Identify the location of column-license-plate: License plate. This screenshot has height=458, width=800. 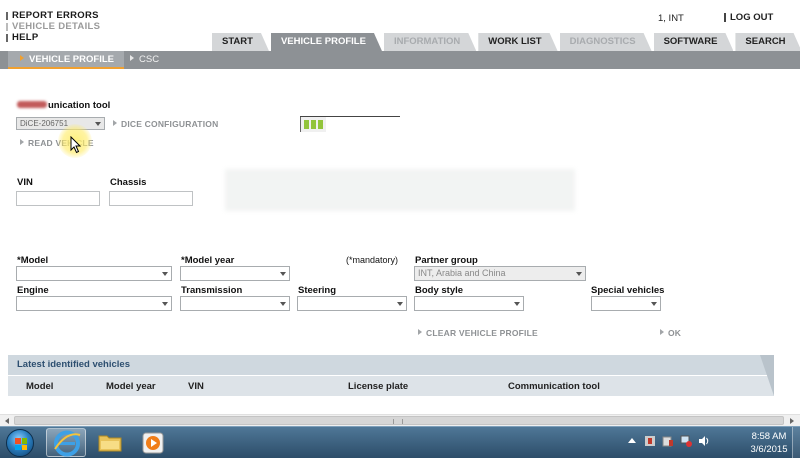
(378, 386).